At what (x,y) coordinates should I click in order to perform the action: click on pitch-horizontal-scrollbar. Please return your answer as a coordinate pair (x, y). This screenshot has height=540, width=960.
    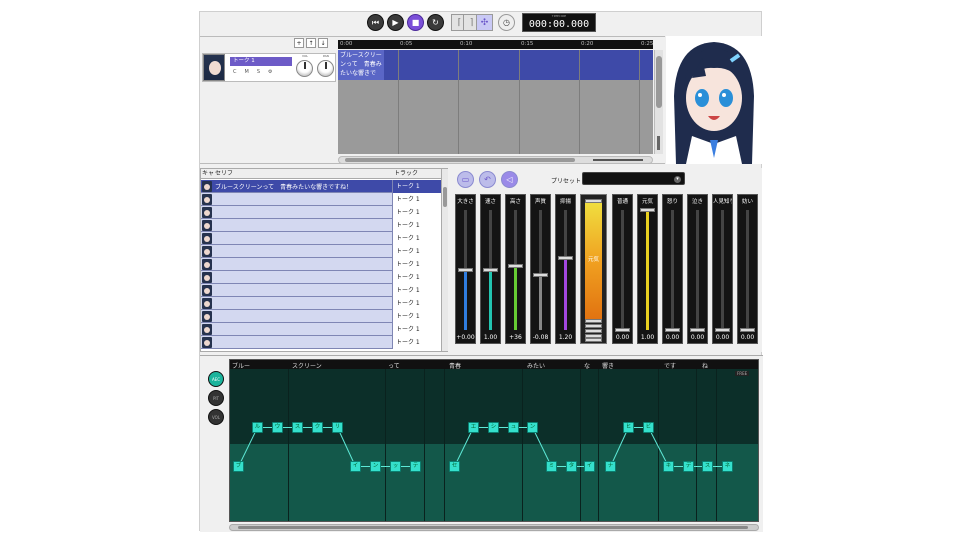
    Looking at the image, I should click on (494, 527).